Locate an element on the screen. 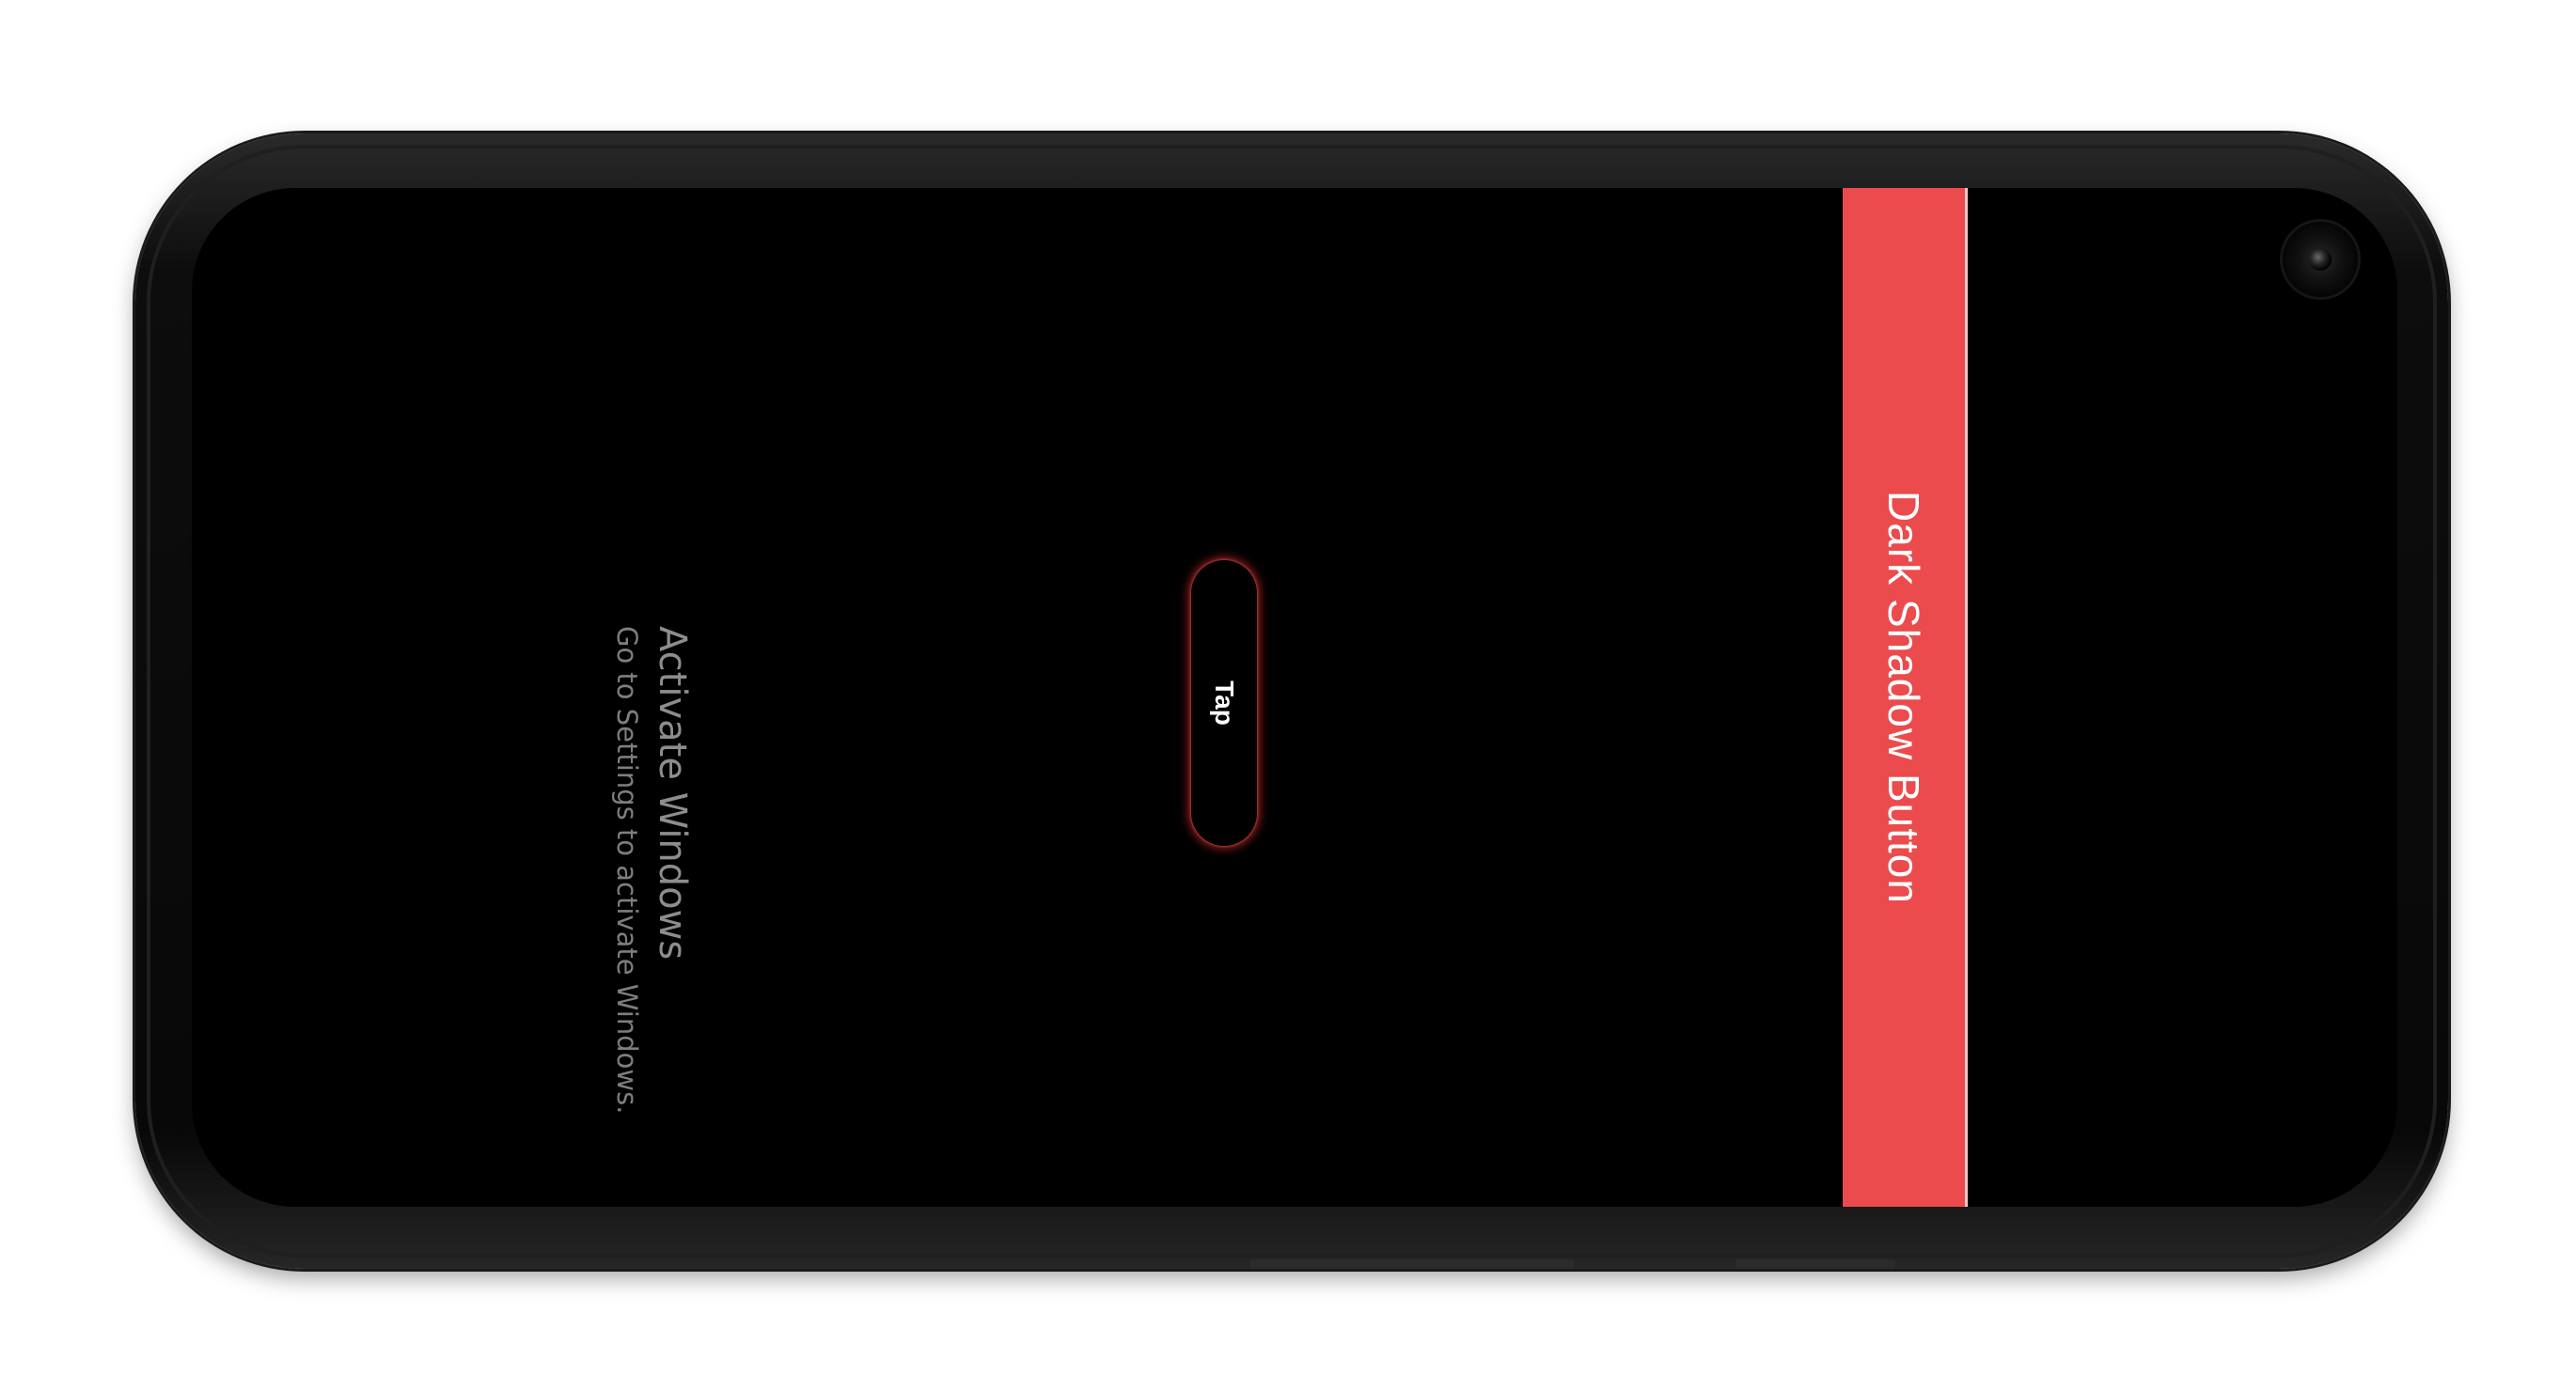 Image resolution: width=2576 pixels, height=1391 pixels. dark-shadow-button-label: Dark Shadow Button is located at coordinates (1904, 697).